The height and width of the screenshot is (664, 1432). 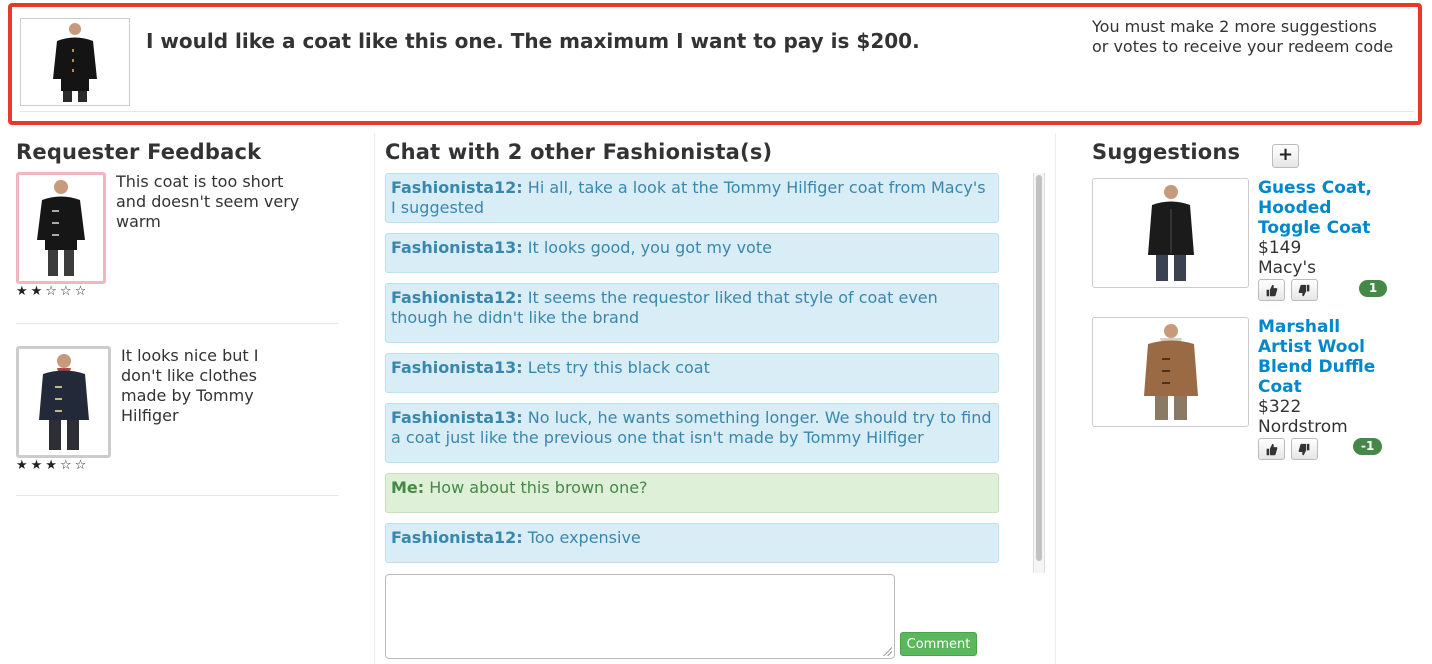 What do you see at coordinates (538, 487) in the screenshot?
I see `chat-text: How about this brown one?` at bounding box center [538, 487].